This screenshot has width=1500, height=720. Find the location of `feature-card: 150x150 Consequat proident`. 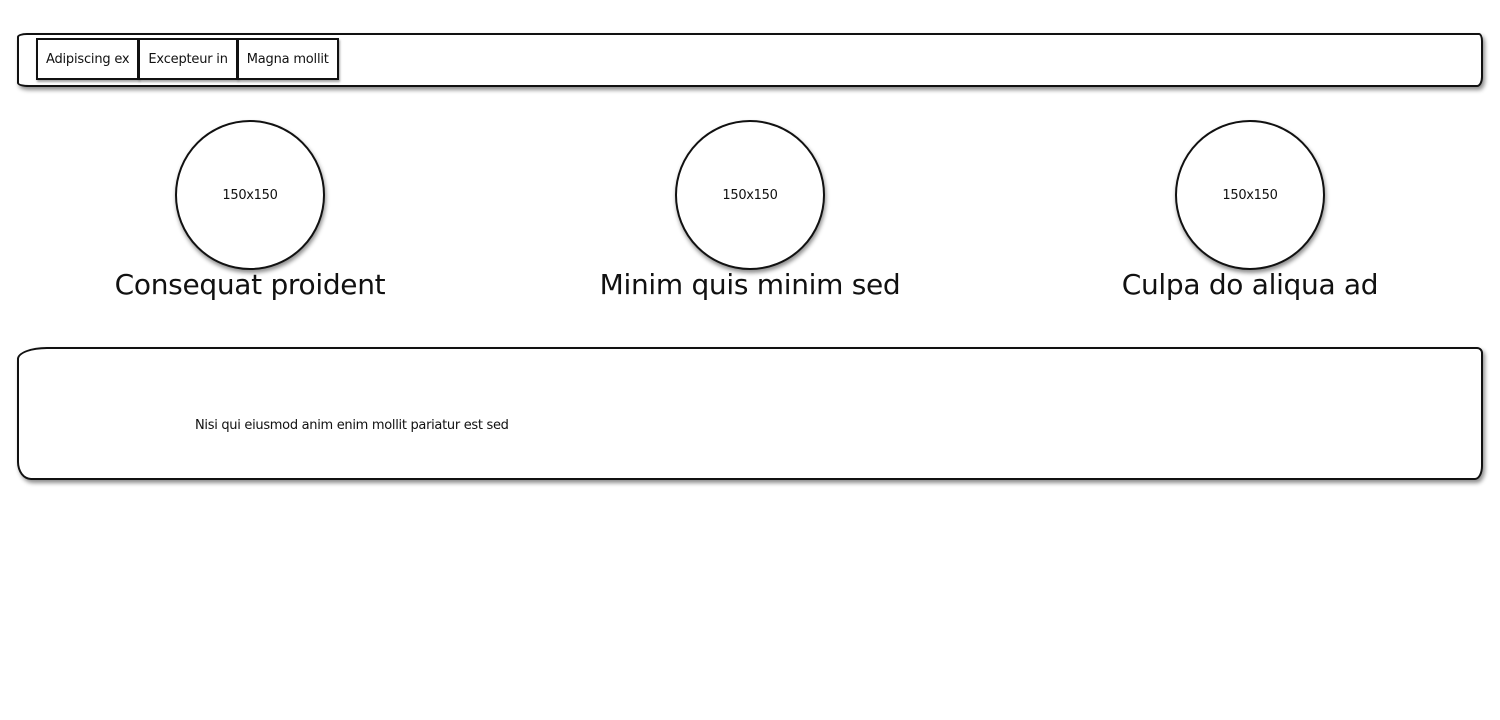

feature-card: 150x150 Consequat proident is located at coordinates (250, 215).